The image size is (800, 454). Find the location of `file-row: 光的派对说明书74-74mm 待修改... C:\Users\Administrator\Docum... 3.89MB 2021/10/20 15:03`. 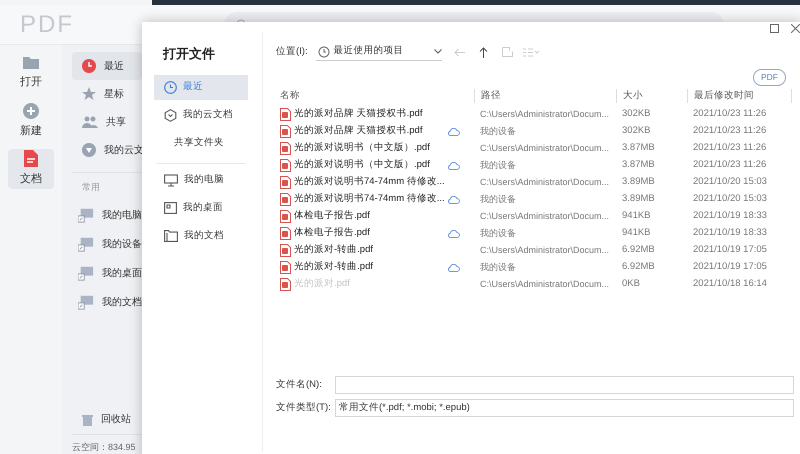

file-row: 光的派对说明书74-74mm 待修改... C:\Users\Administrator\Docum... 3.89MB 2021/10/20 15:03 is located at coordinates (538, 182).